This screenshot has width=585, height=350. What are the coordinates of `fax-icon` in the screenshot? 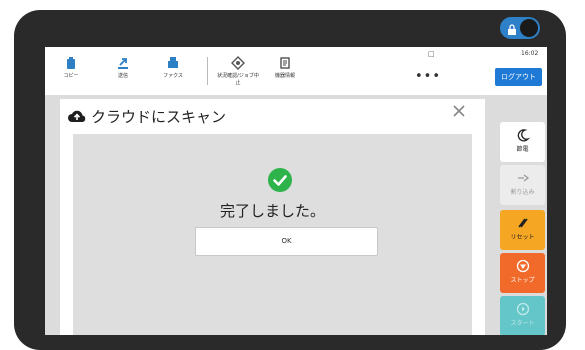 It's located at (173, 62).